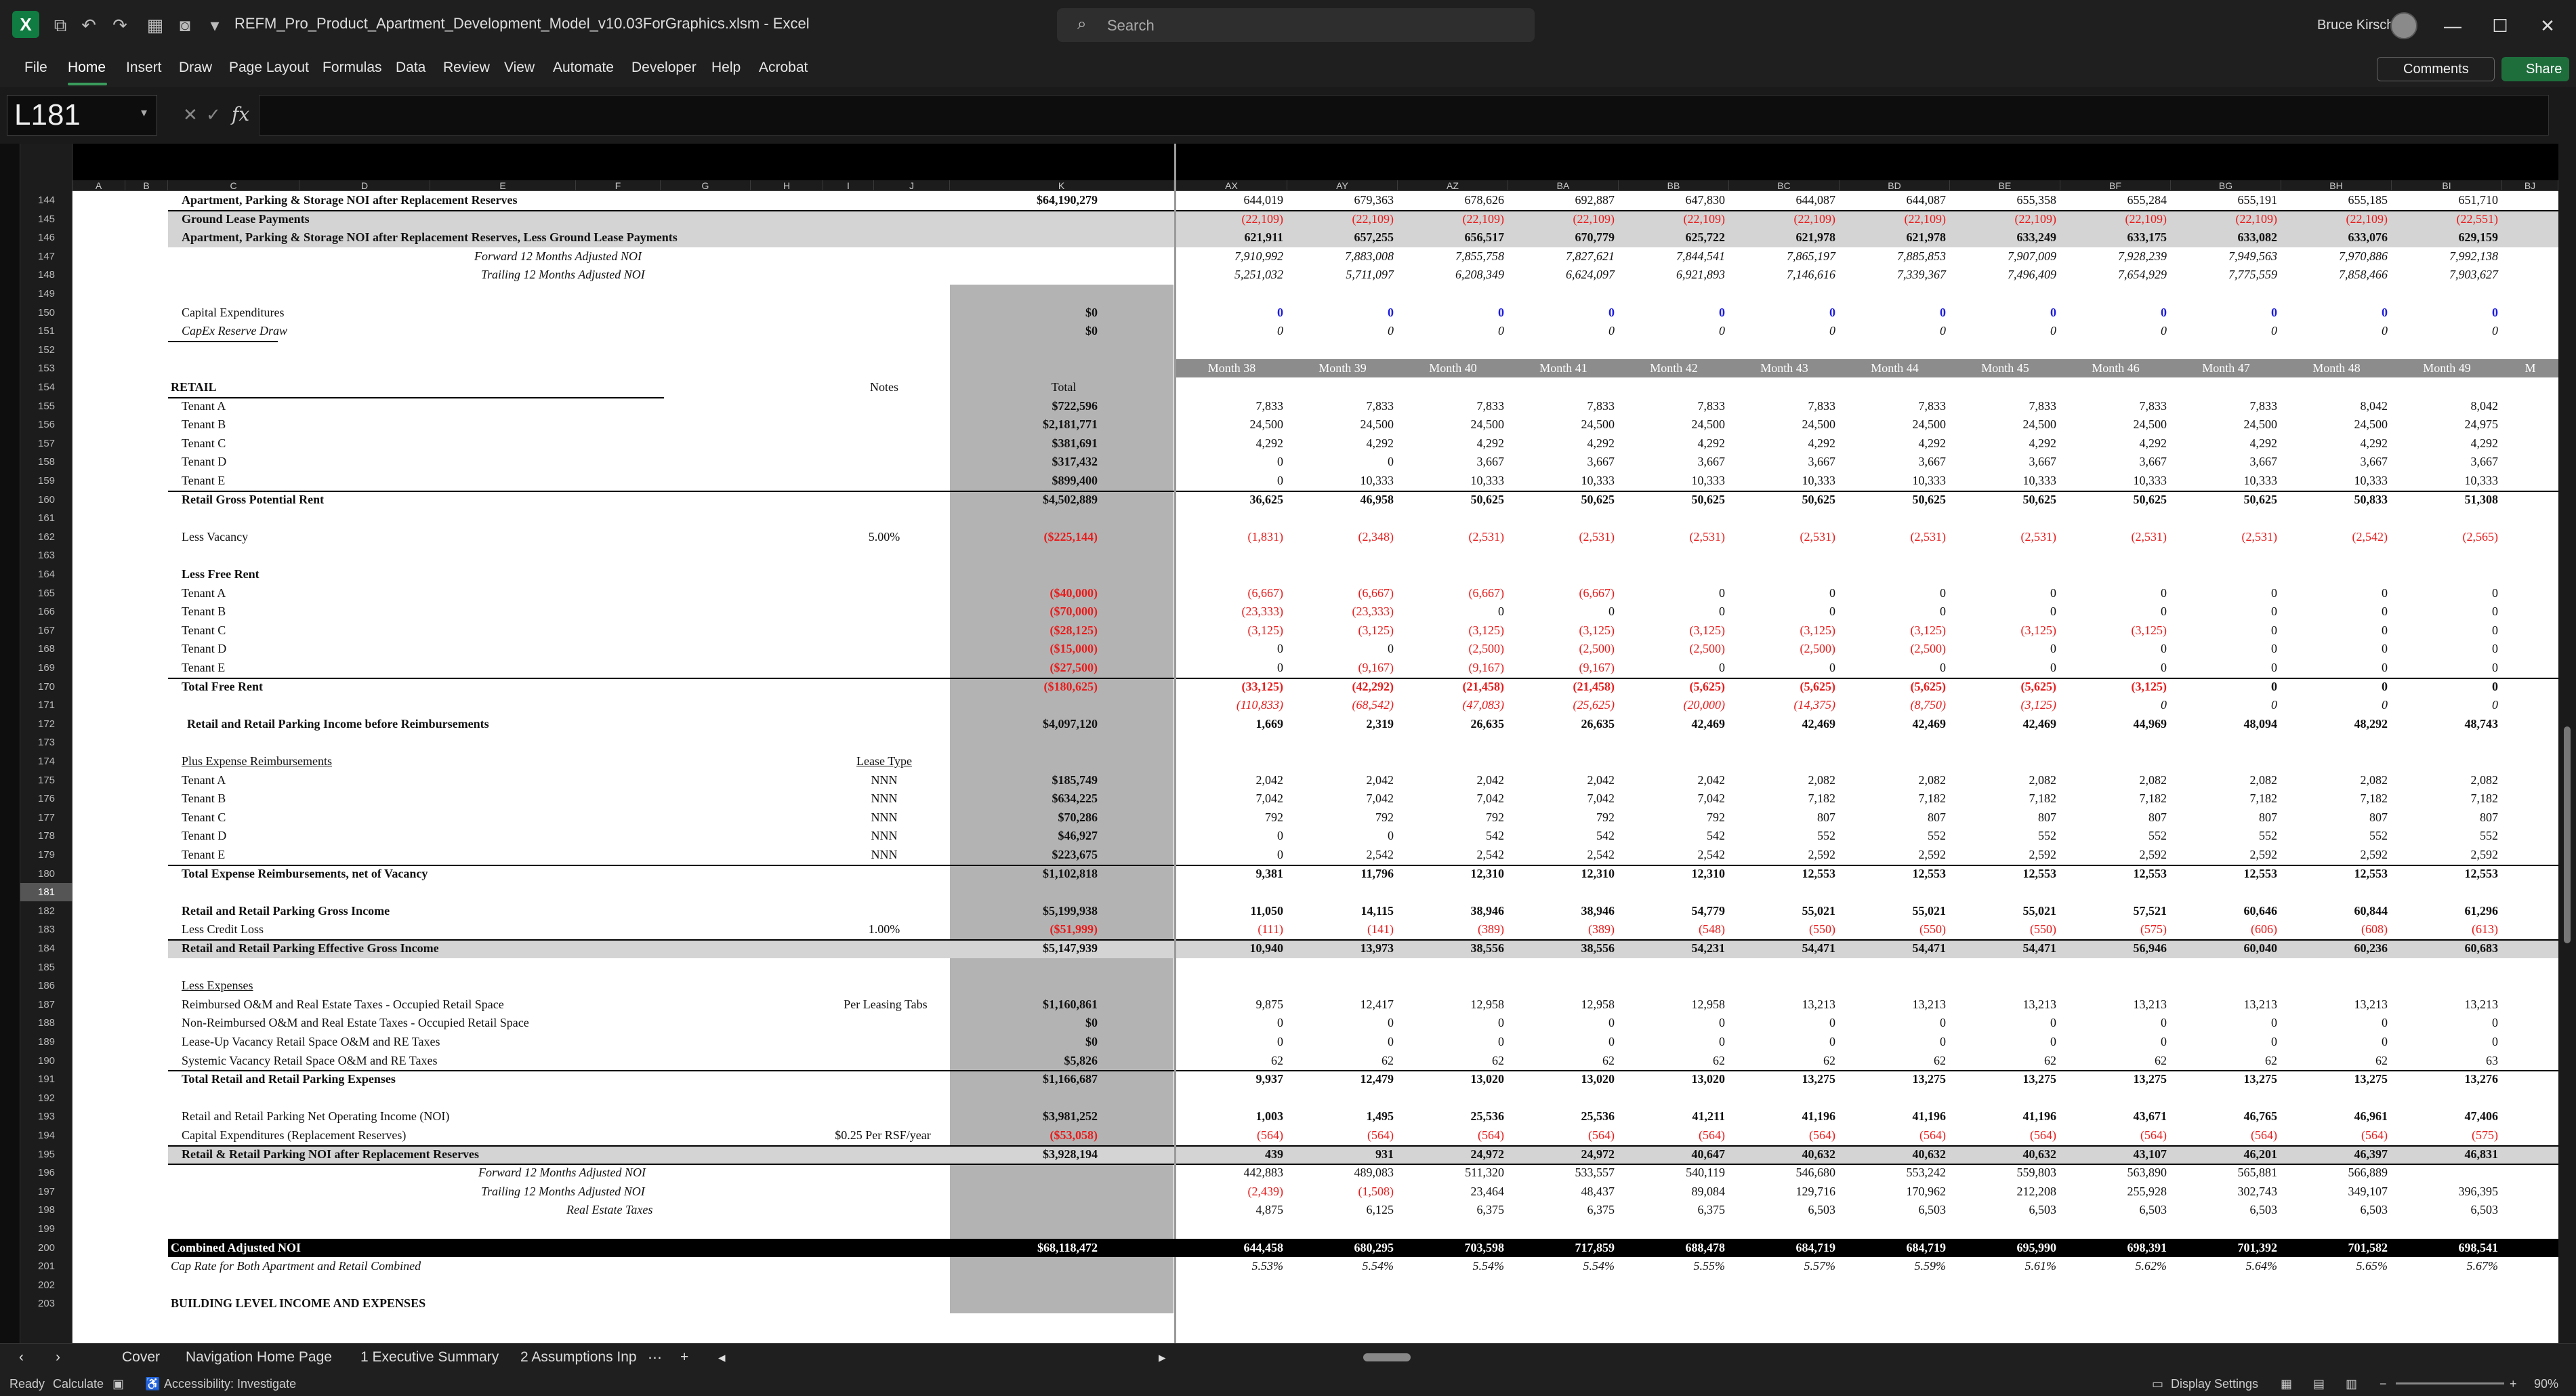  Describe the element at coordinates (1340, 1135) in the screenshot. I see `value-194-ay: (564)` at that location.